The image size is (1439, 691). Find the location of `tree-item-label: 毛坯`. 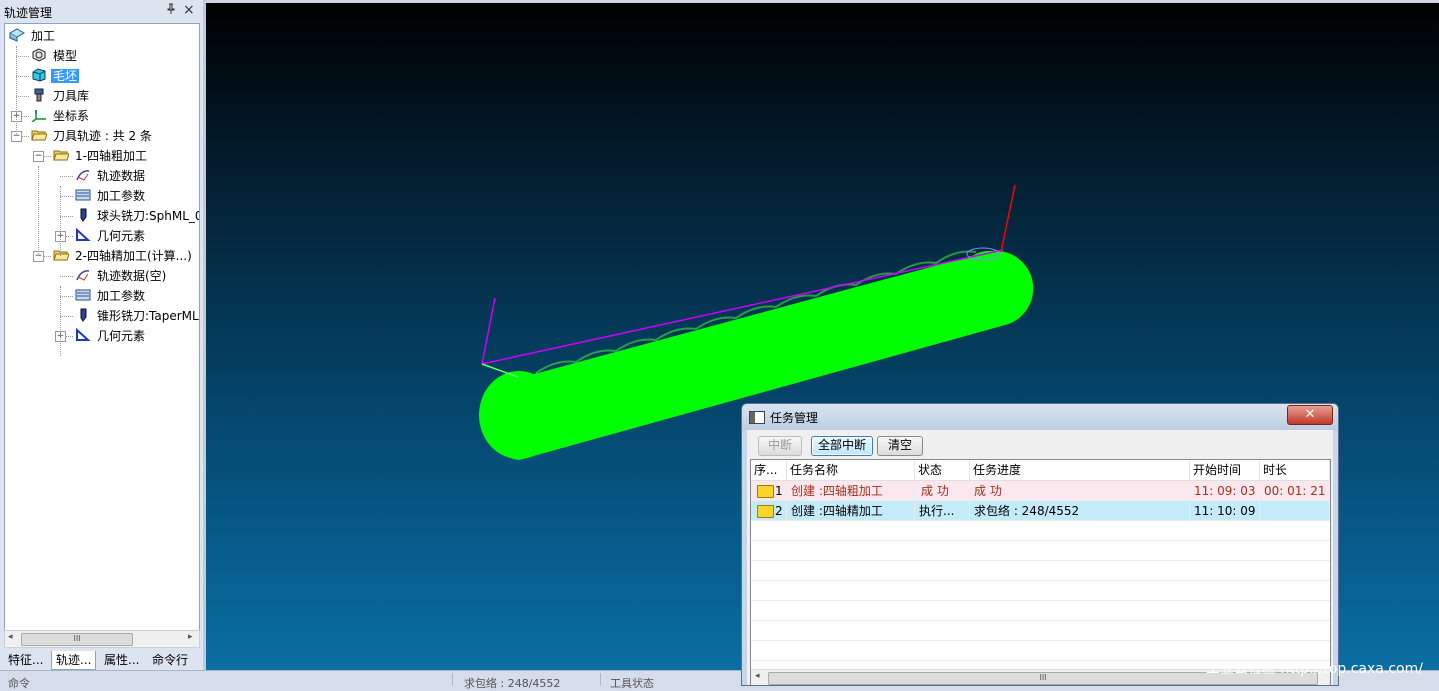

tree-item-label: 毛坯 is located at coordinates (65, 76).